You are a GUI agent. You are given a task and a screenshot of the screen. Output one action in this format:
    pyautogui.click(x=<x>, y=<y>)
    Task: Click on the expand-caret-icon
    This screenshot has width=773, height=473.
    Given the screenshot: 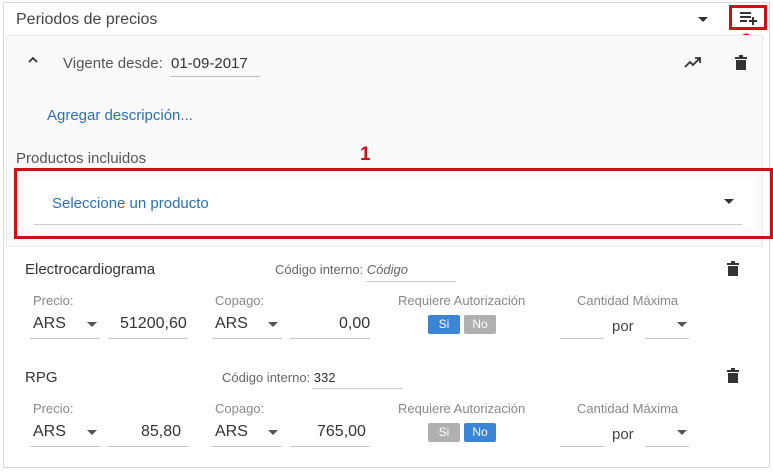 What is the action you would take?
    pyautogui.click(x=703, y=19)
    